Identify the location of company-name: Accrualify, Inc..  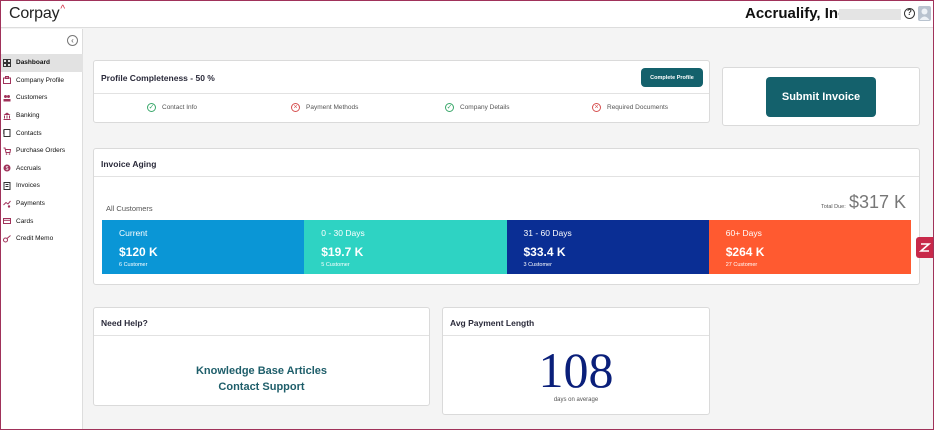
(798, 13).